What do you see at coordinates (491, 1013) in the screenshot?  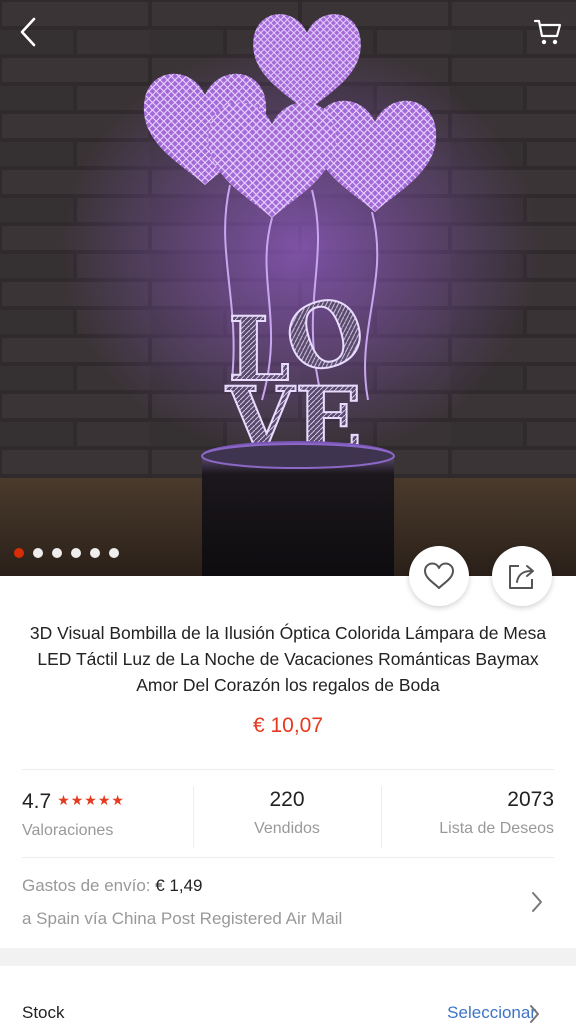 I see `select-option-link: Seleccionar` at bounding box center [491, 1013].